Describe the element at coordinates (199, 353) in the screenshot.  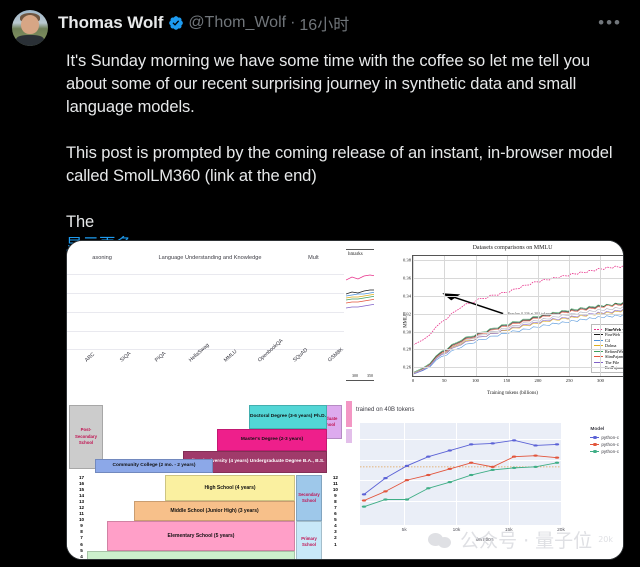
I see `bar-x-label: HellaSwag` at that location.